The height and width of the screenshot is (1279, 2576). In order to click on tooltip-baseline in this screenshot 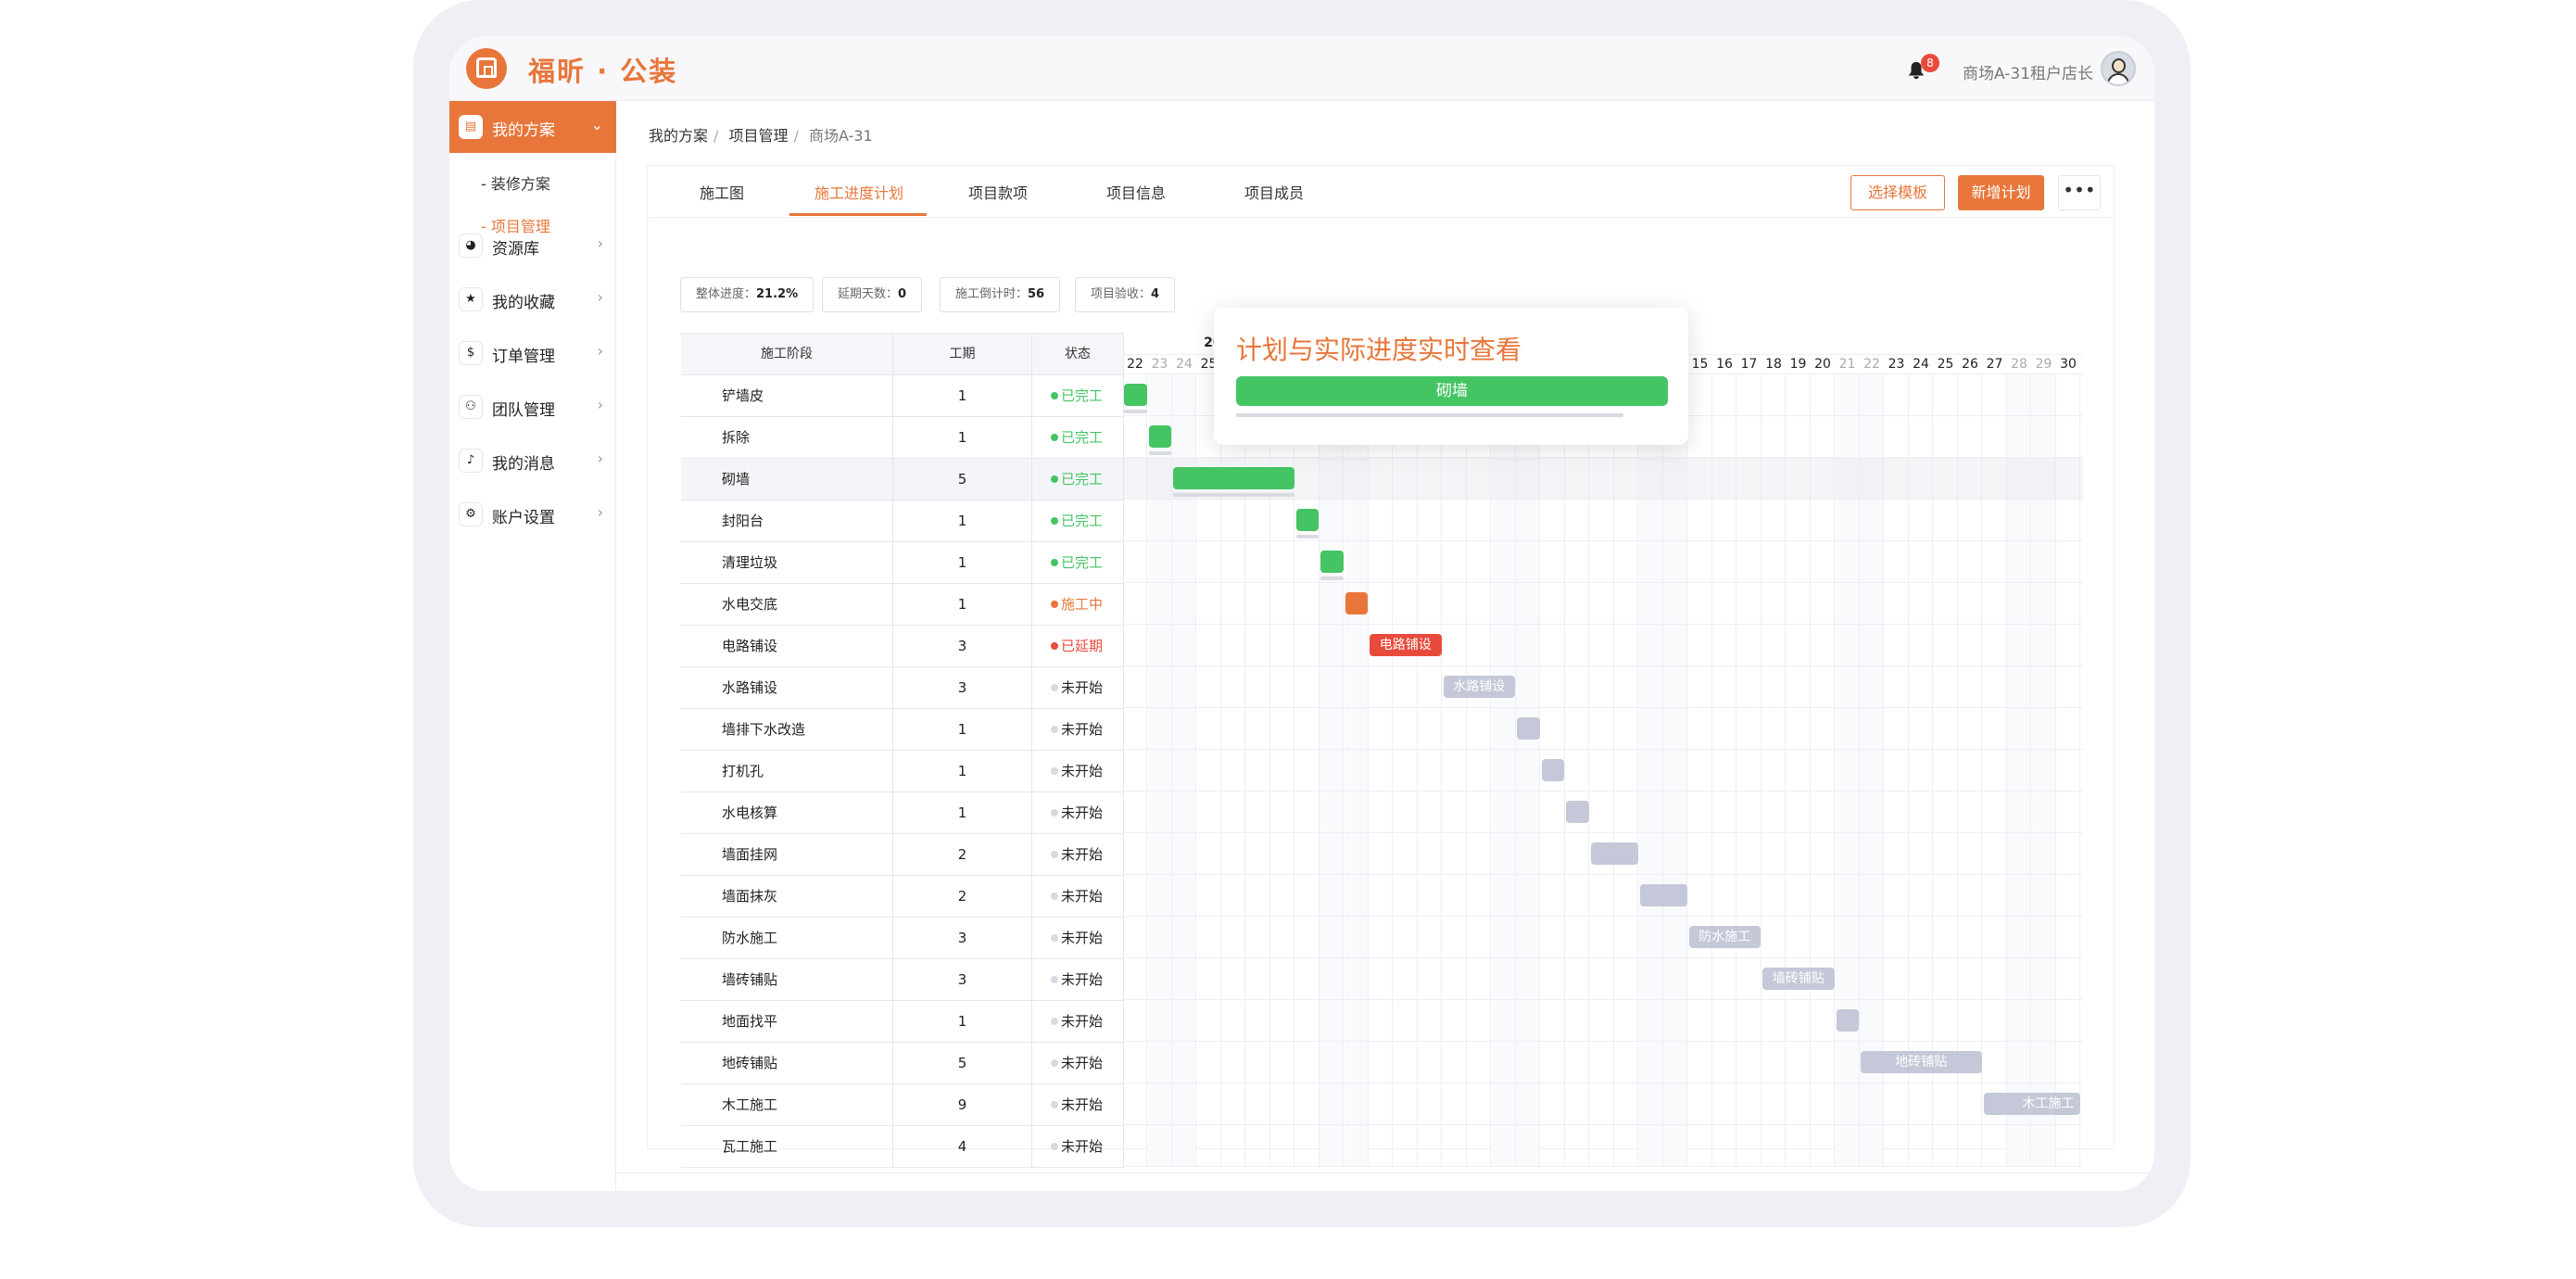, I will do `click(1430, 415)`.